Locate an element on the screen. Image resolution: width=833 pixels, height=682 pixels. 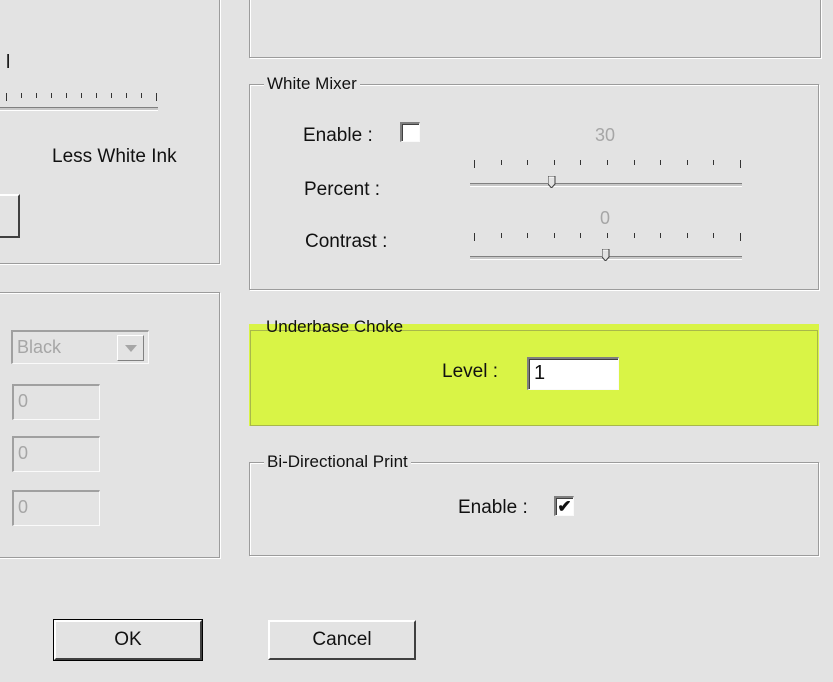
left-field-1: 0 is located at coordinates (56, 402).